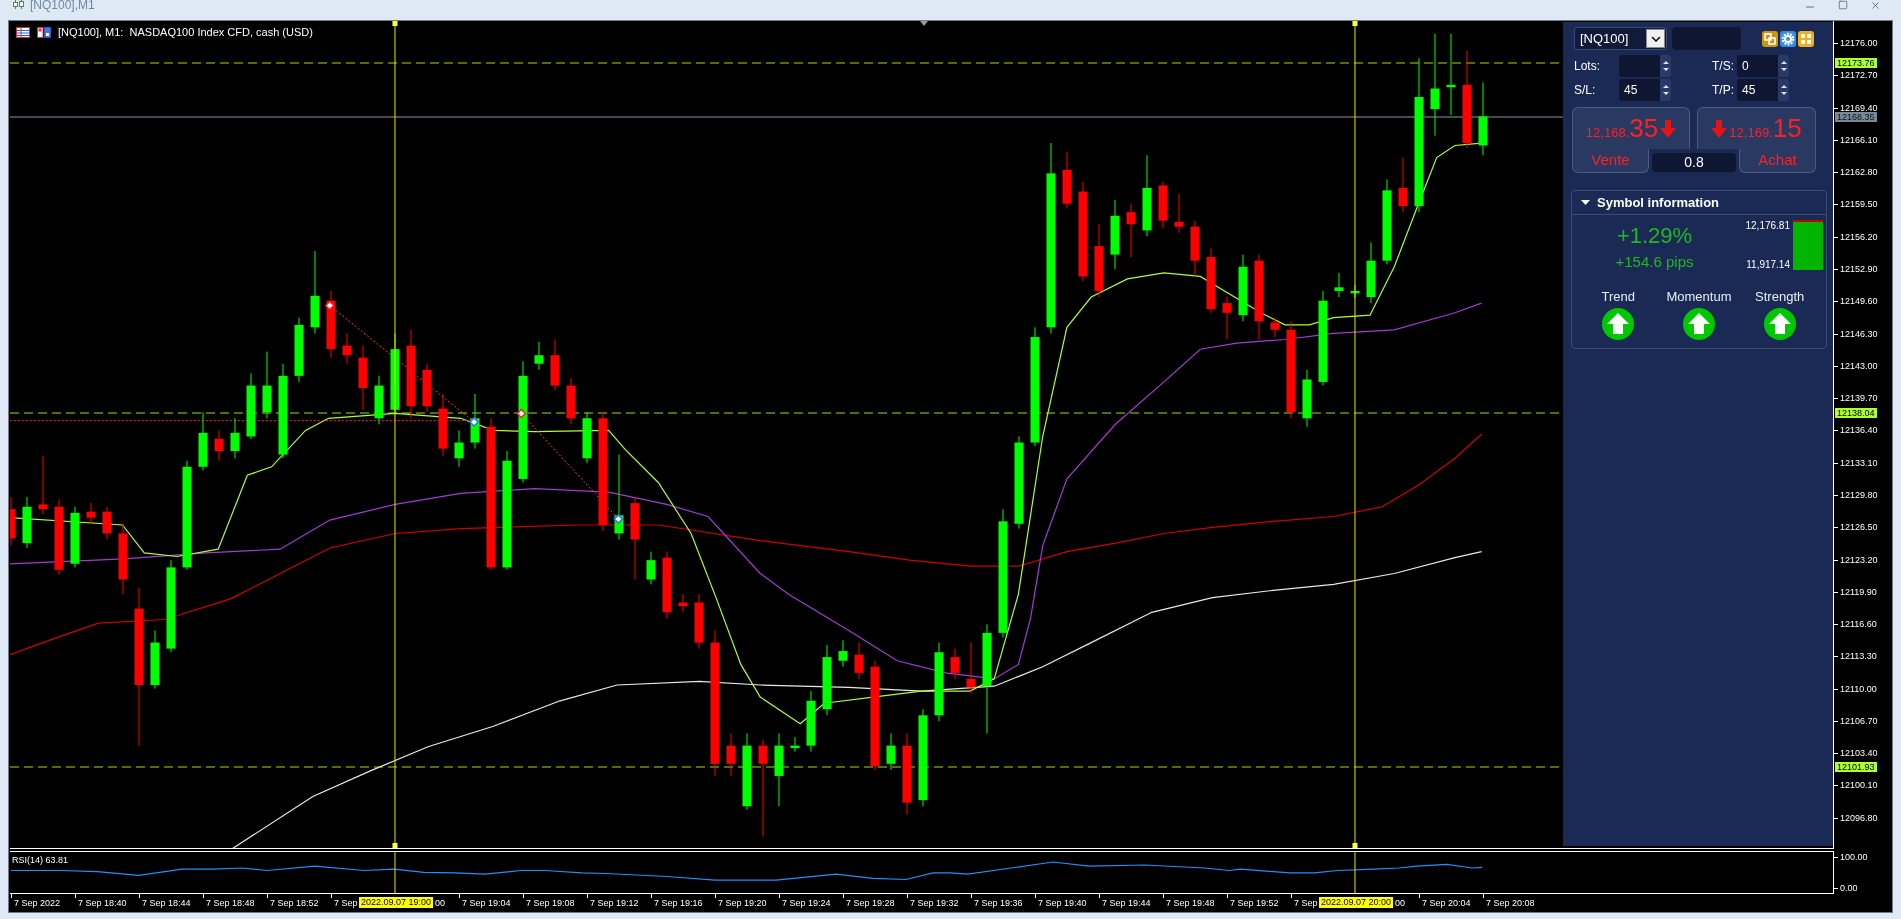 This screenshot has height=919, width=1901. I want to click on price-tick-label: 12162.80, so click(1859, 172).